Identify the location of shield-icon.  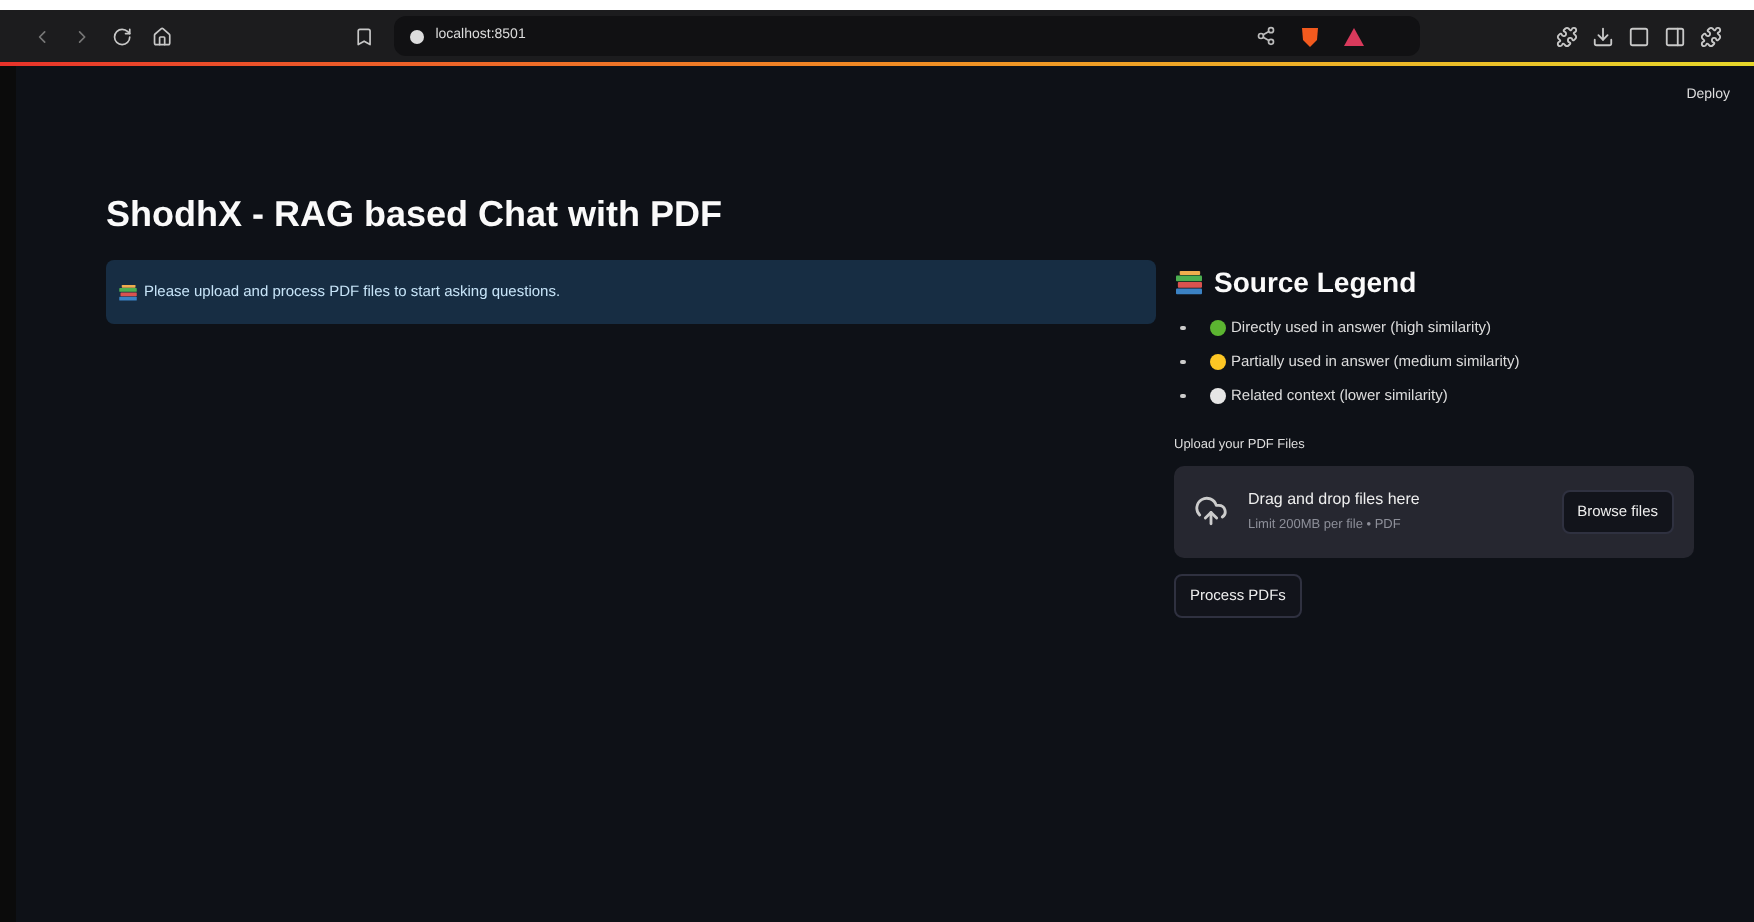
(1309, 36).